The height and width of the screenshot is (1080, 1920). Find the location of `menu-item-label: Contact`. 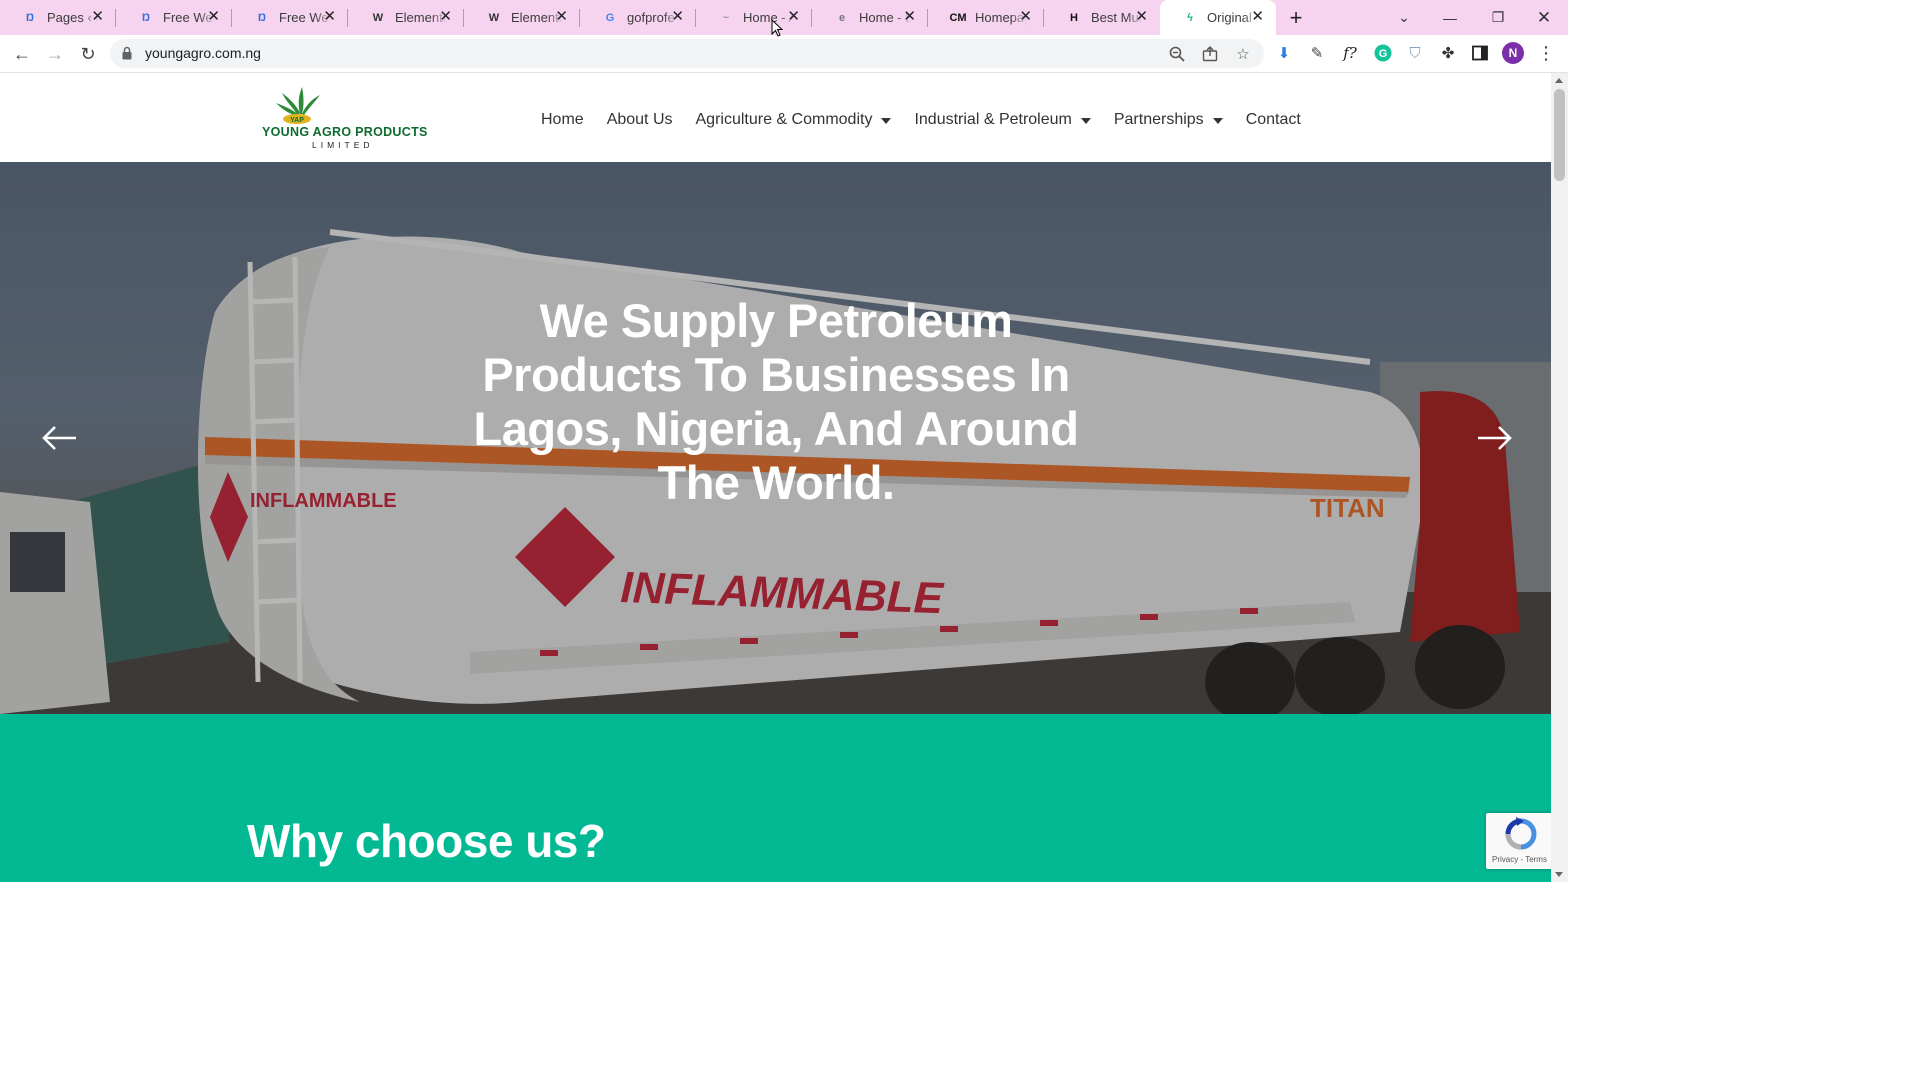

menu-item-label: Contact is located at coordinates (1273, 119).